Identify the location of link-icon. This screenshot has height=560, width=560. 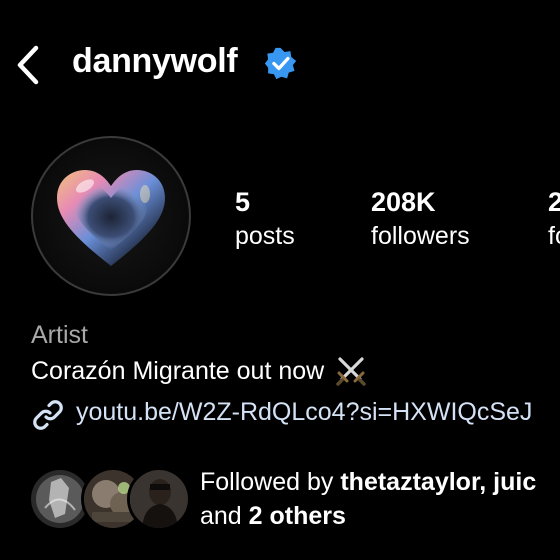
(48, 415).